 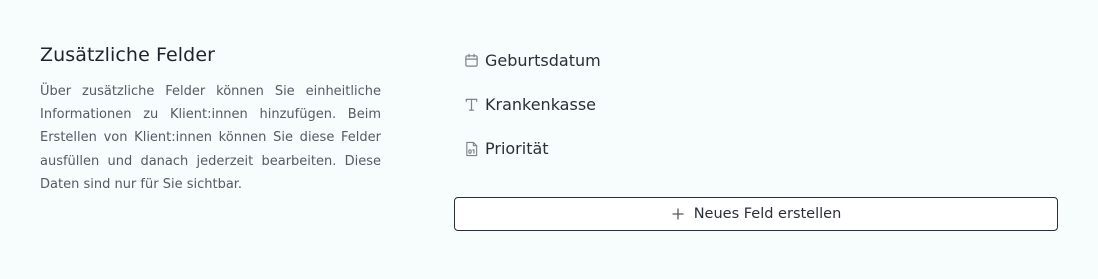 I want to click on field-label: Priorität, so click(x=517, y=148).